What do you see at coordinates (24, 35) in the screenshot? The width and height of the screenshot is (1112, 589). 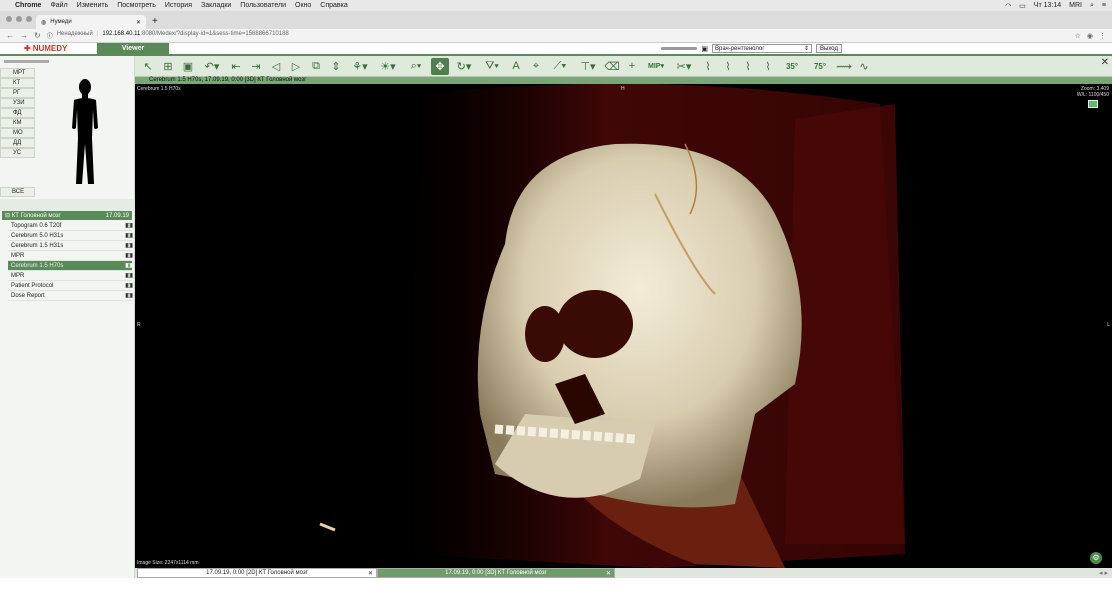 I see `forward-icon: →` at bounding box center [24, 35].